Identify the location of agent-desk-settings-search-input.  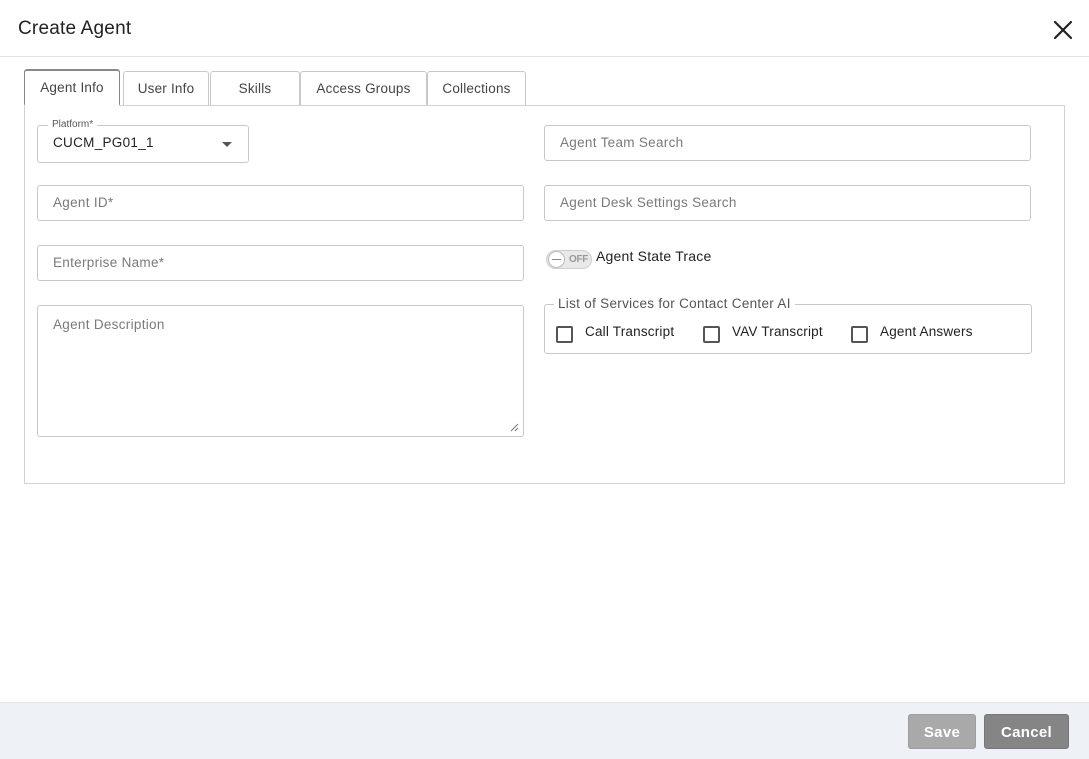
(787, 203).